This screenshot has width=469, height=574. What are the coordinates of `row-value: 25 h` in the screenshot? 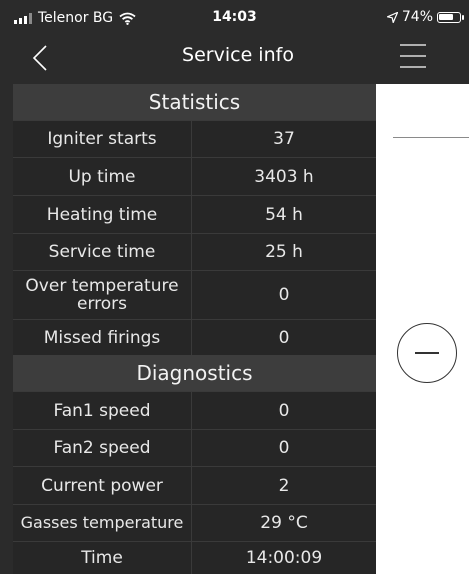 It's located at (284, 252).